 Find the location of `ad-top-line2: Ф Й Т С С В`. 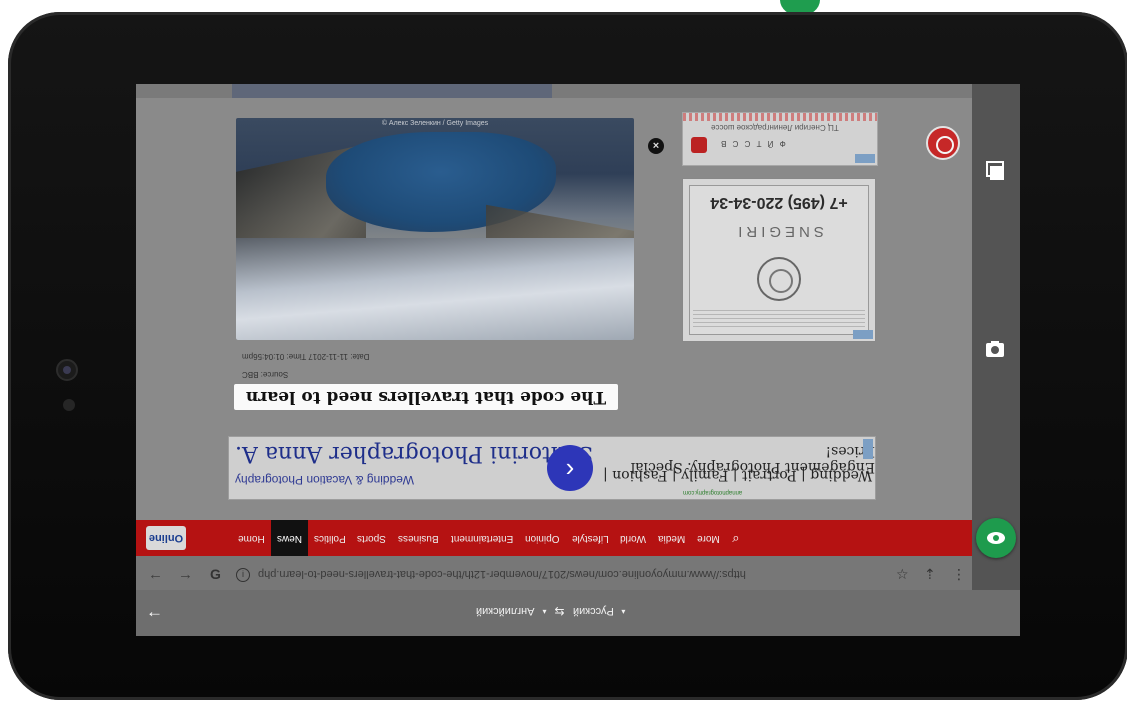

ad-top-line2: Ф Й Т С С В is located at coordinates (752, 143).